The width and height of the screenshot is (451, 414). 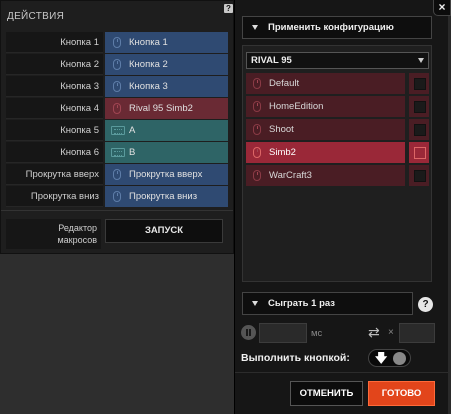 I want to click on binding-label: Прокрутка вверх, so click(x=54, y=174).